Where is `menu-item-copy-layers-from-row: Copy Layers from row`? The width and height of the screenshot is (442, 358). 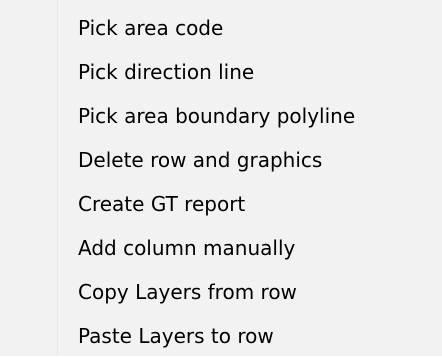
menu-item-copy-layers-from-row: Copy Layers from row is located at coordinates (250, 292).